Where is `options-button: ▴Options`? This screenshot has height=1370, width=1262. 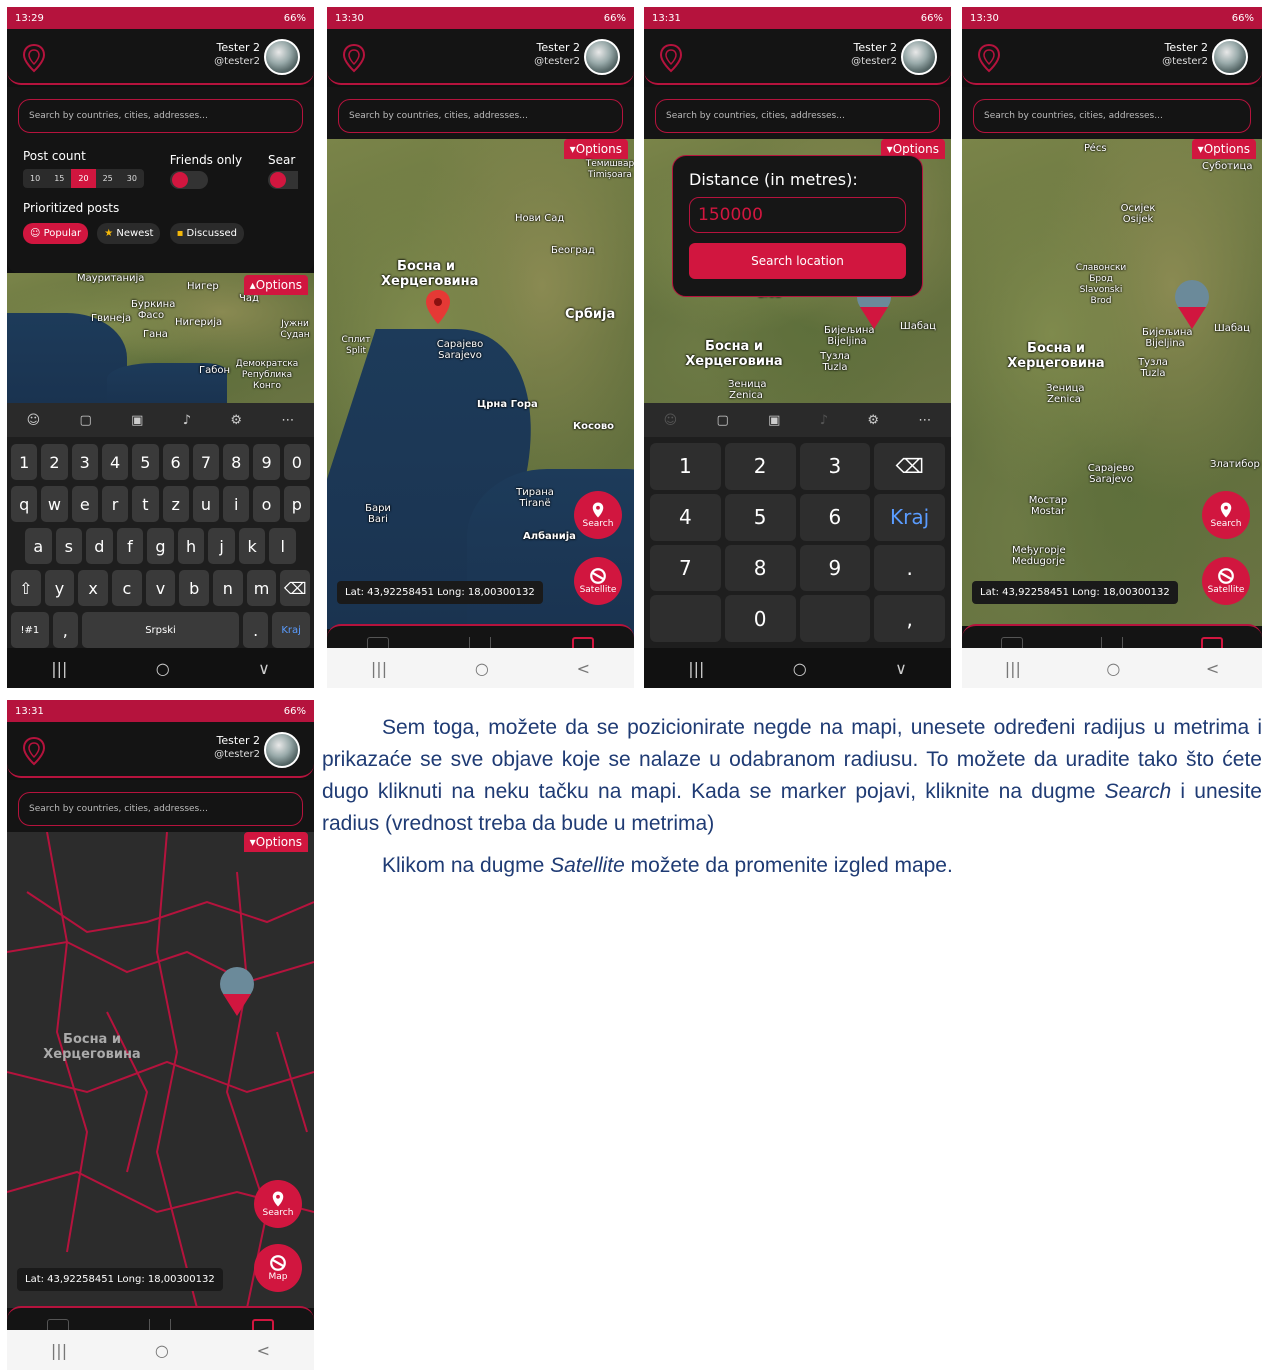 options-button: ▴Options is located at coordinates (275, 285).